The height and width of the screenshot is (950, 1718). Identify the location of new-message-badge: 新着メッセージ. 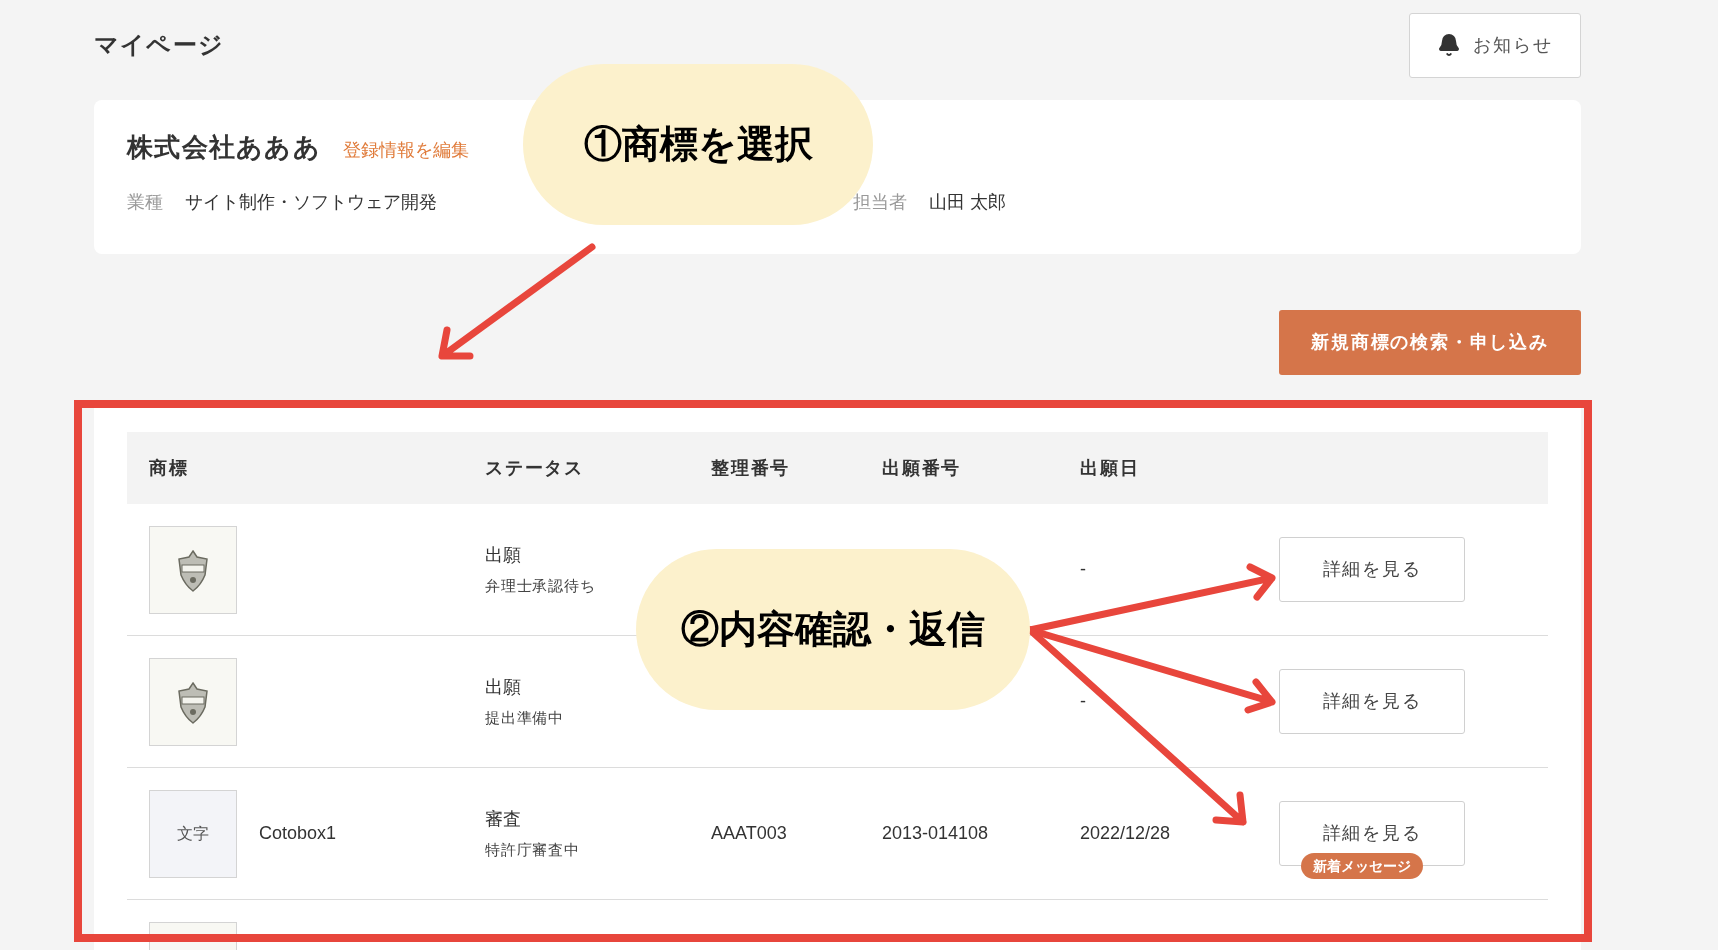
(1362, 866).